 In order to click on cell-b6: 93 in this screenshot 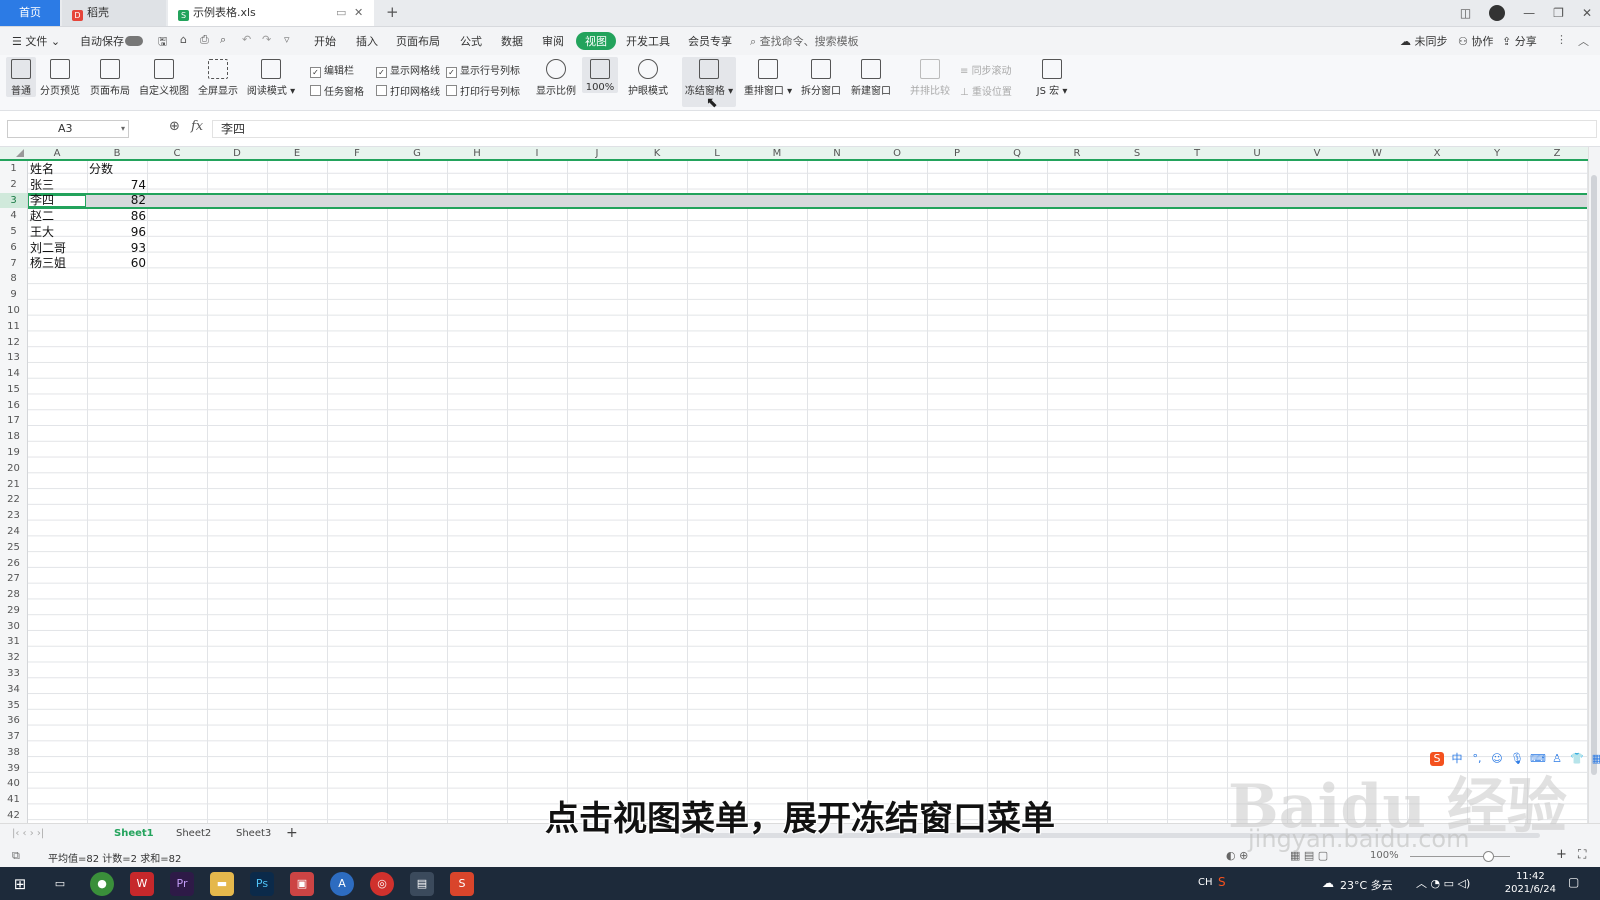, I will do `click(118, 249)`.